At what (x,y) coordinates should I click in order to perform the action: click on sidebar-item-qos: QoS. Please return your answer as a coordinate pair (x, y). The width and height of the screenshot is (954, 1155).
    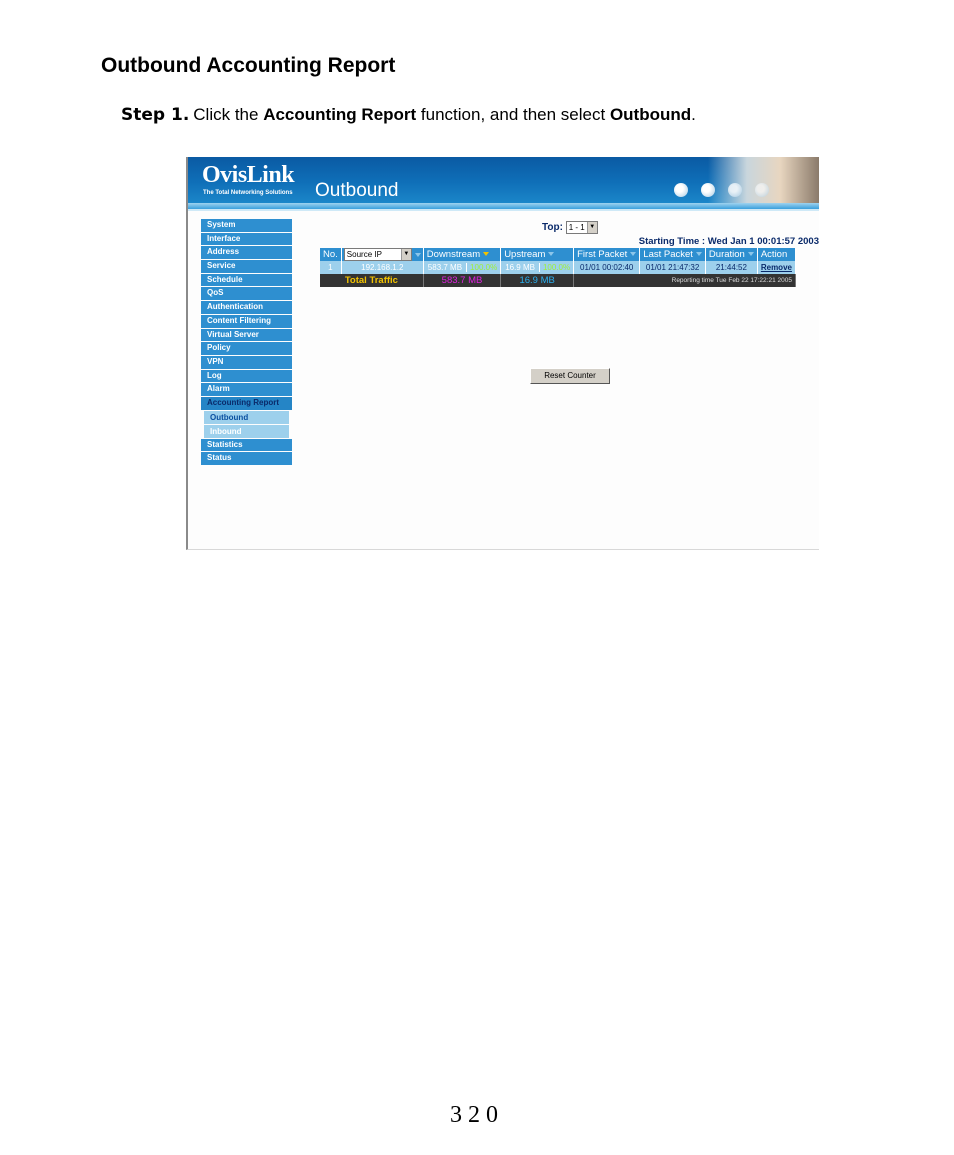
    Looking at the image, I should click on (246, 294).